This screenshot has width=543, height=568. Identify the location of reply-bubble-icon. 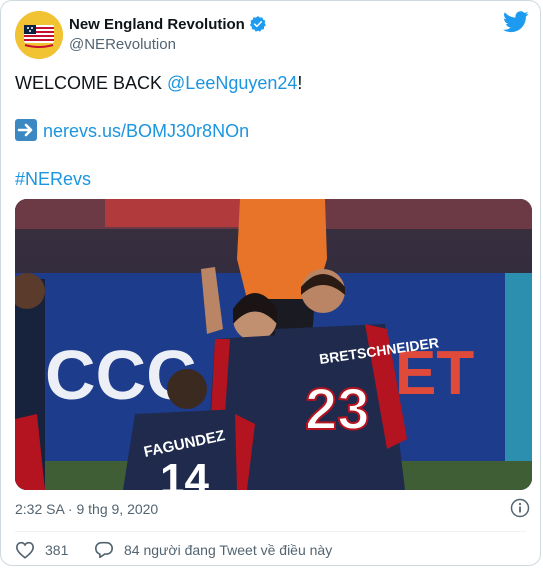
(104, 550).